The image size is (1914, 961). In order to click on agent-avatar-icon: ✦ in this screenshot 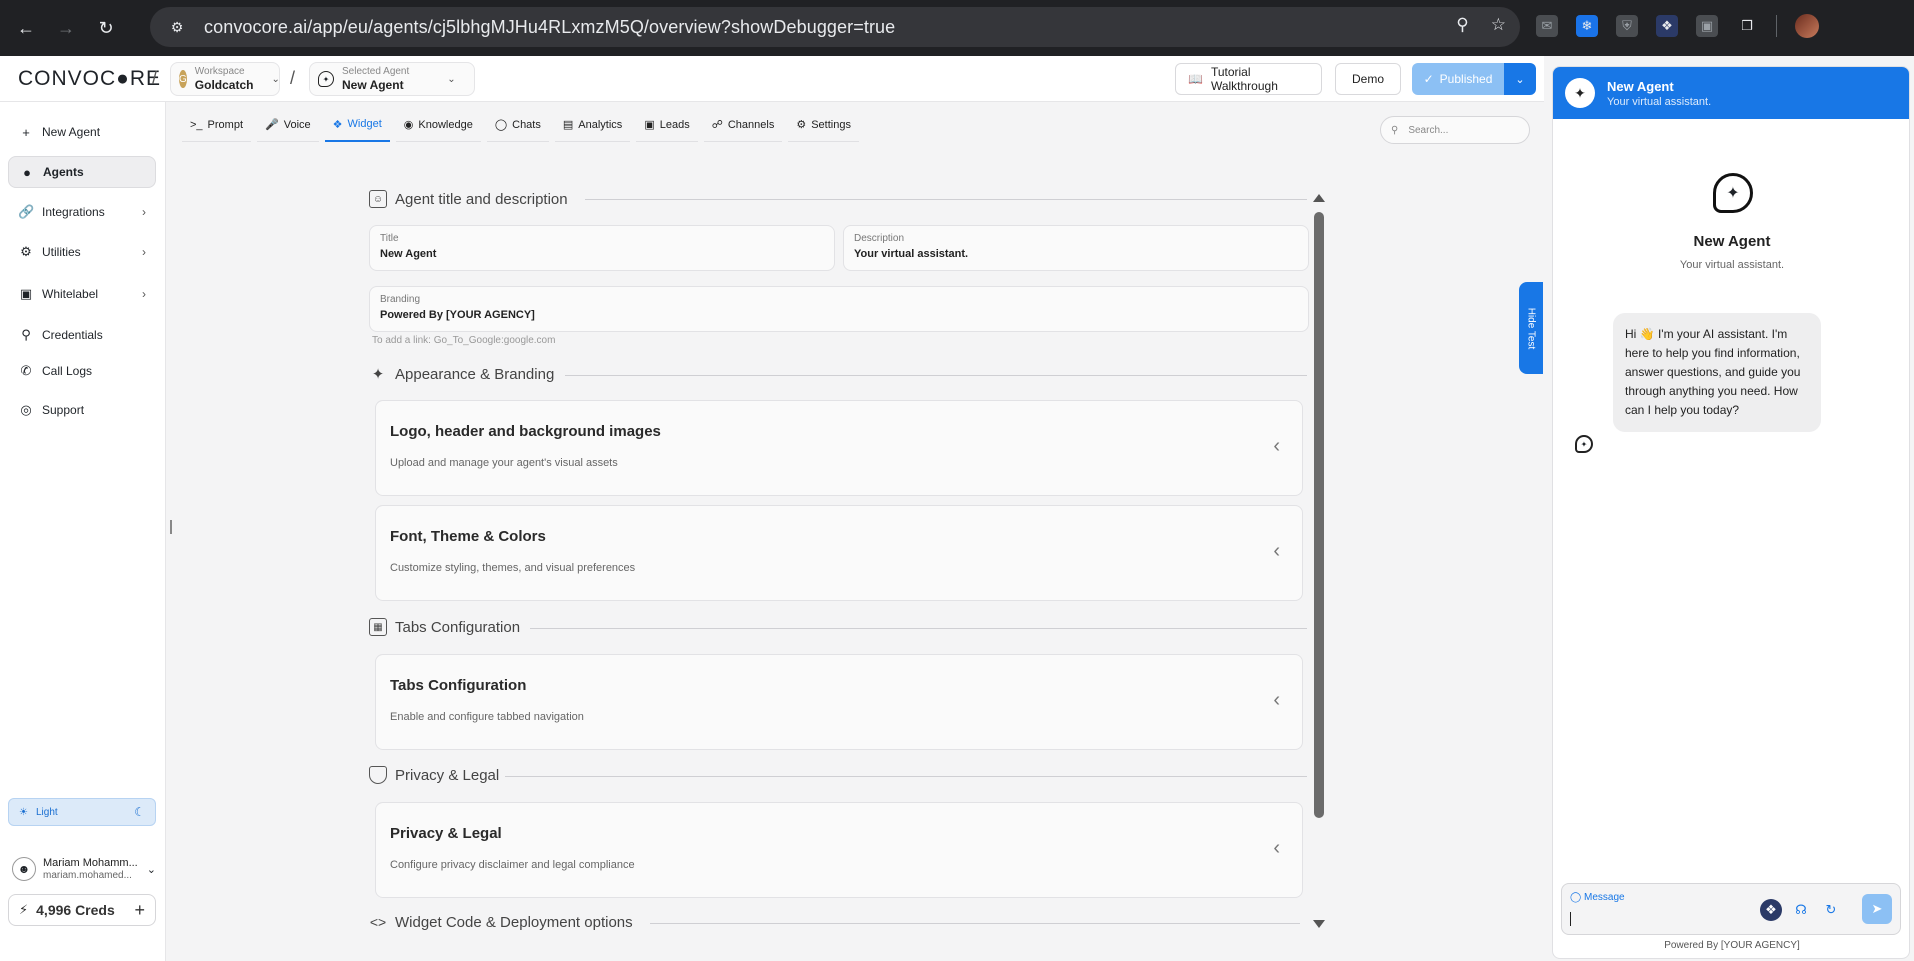, I will do `click(1580, 93)`.